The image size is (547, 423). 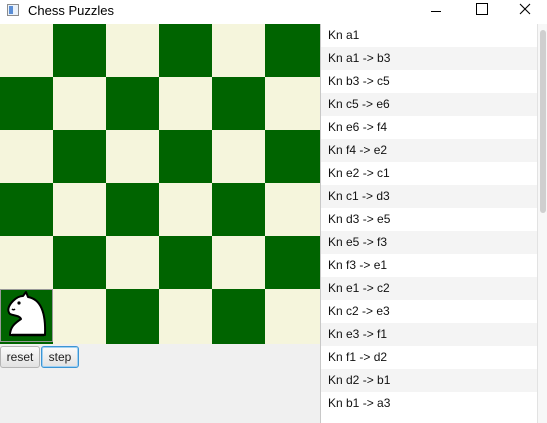 What do you see at coordinates (434, 127) in the screenshot?
I see `move-list-item: Kn e6 -> f4` at bounding box center [434, 127].